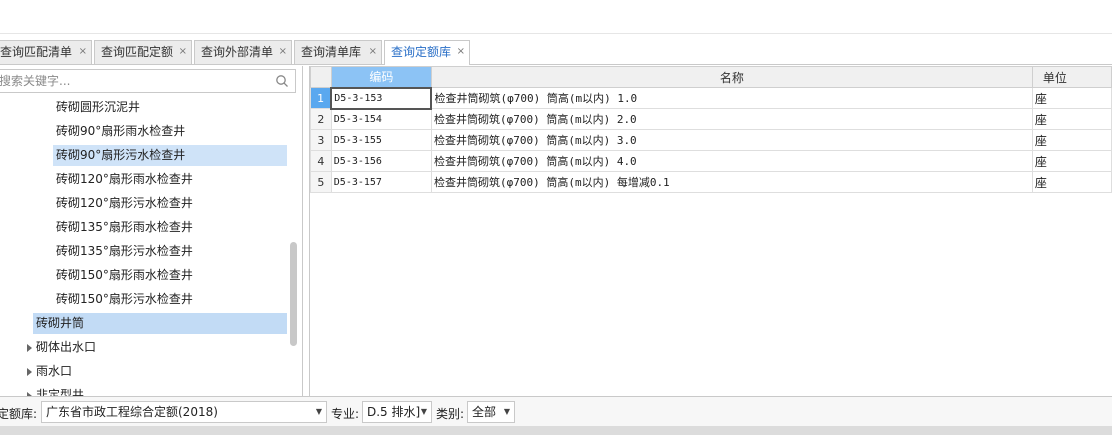 Image resolution: width=1112 pixels, height=435 pixels. I want to click on search-icon, so click(282, 81).